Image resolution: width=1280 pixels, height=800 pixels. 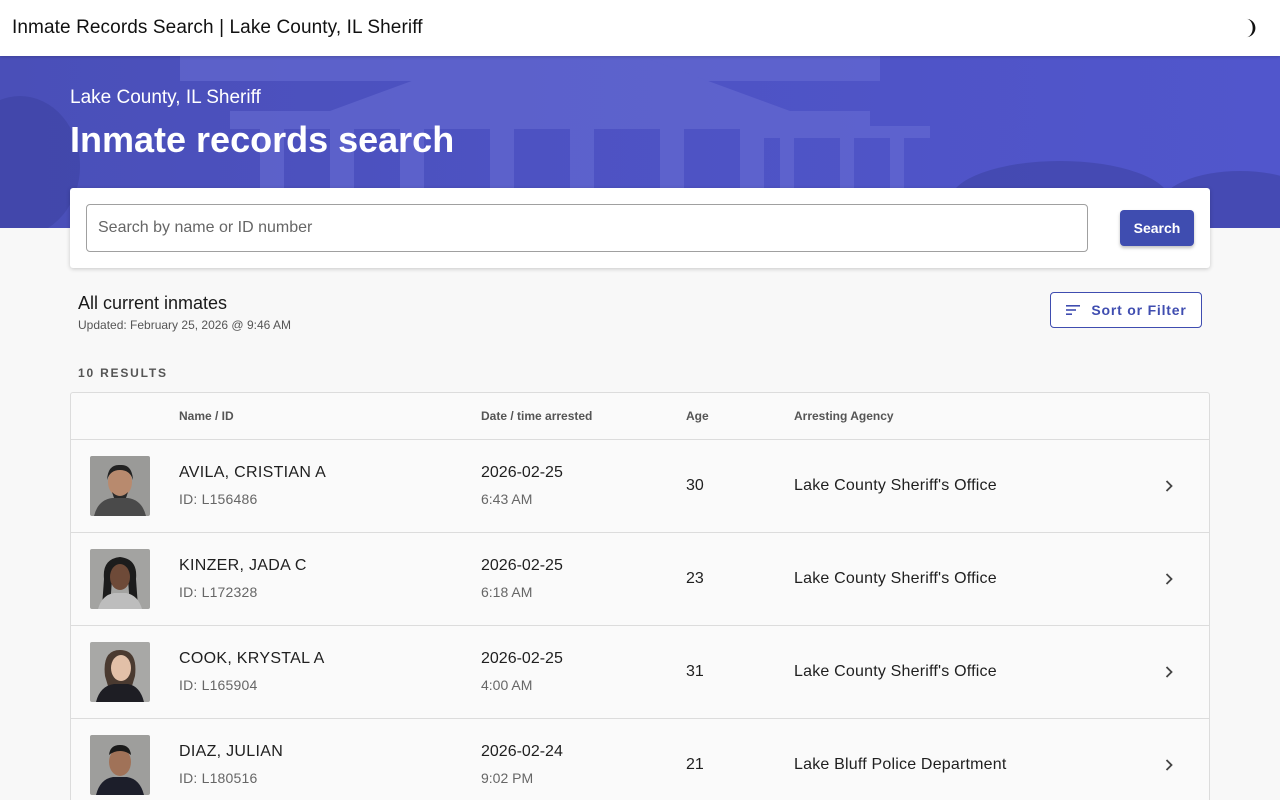 I want to click on inmate-id: ID: L172328, so click(x=218, y=592).